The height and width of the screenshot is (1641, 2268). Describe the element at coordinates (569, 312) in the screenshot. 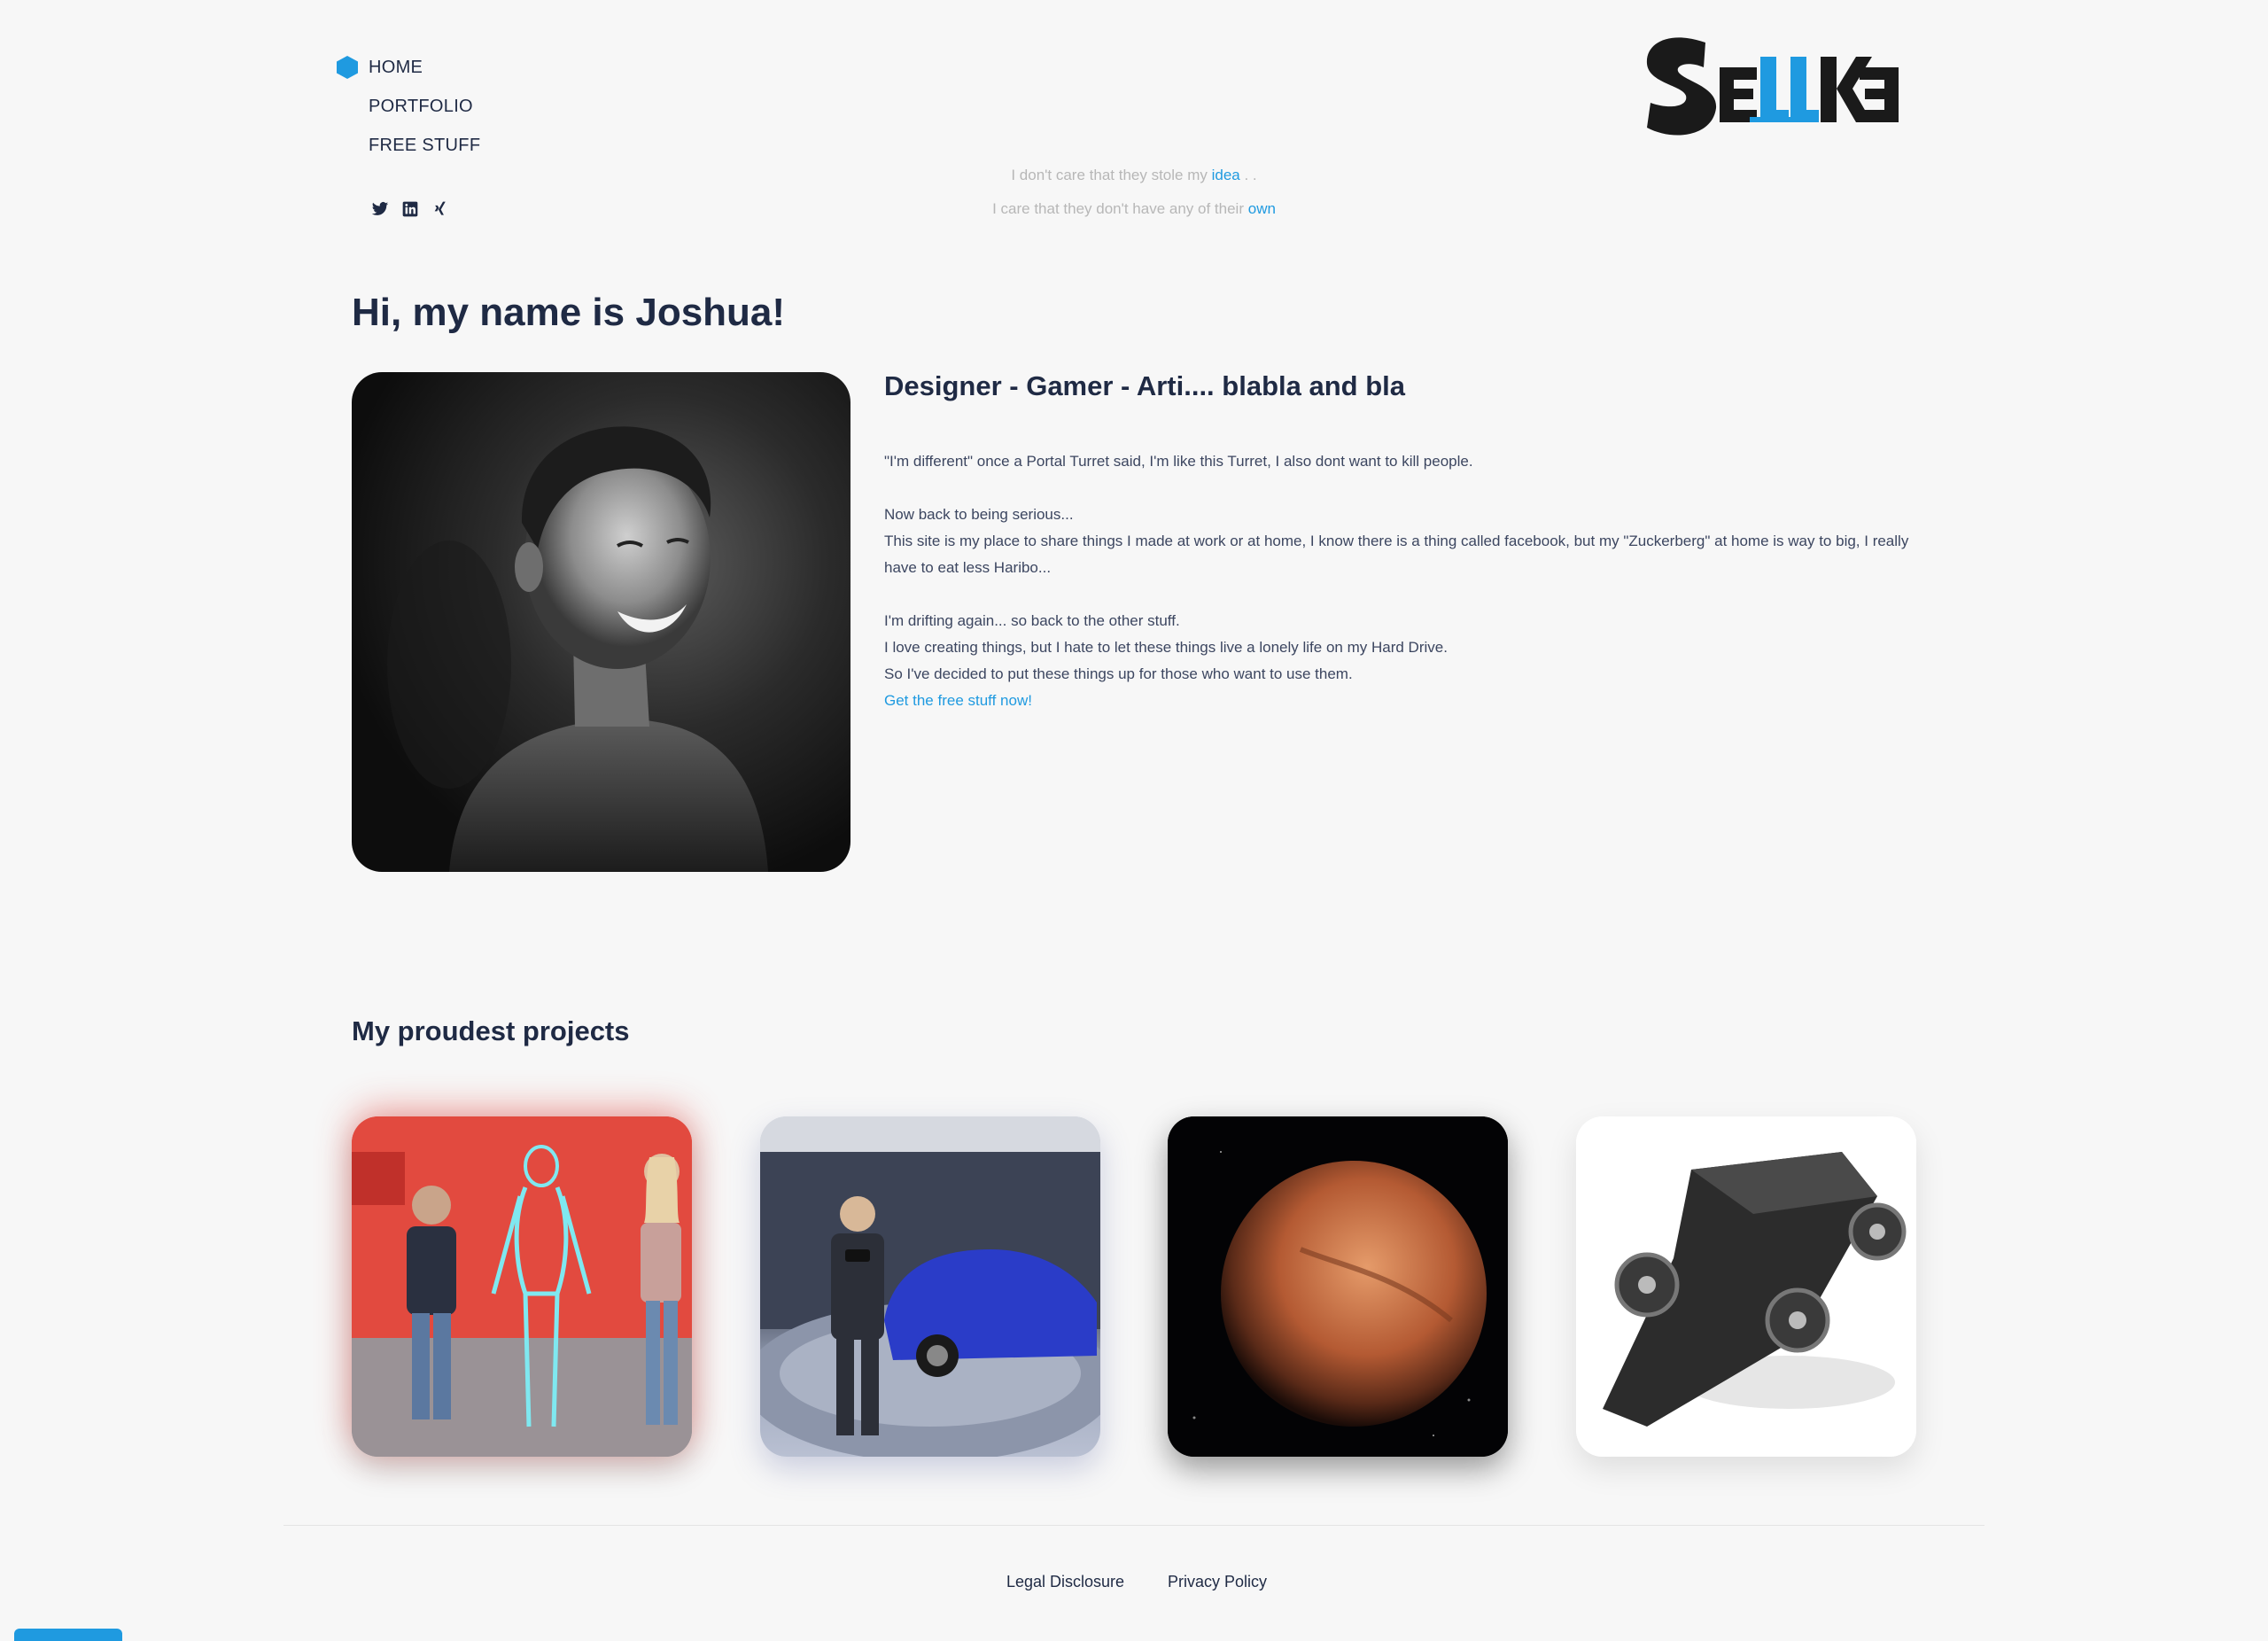

I see `page-title: Hi, my name is Joshua!` at that location.